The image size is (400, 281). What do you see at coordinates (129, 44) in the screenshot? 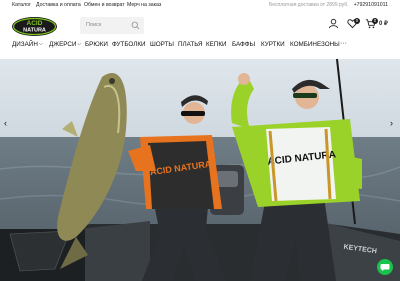
I see `nav-item-tshirts: ФУТБОЛКИ` at bounding box center [129, 44].